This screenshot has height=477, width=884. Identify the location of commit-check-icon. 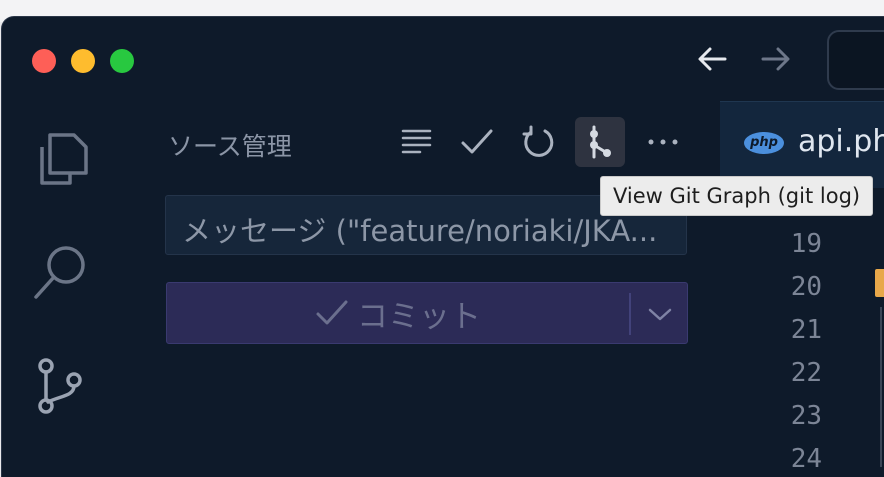
(477, 141).